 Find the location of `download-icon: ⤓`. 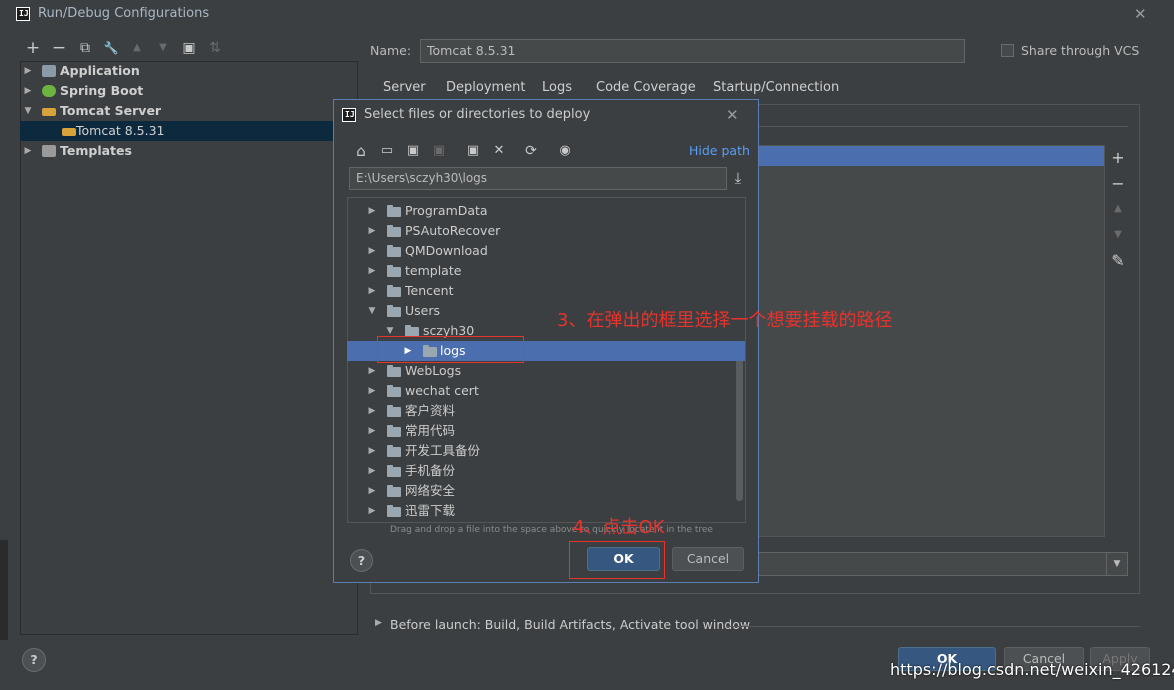

download-icon: ⤓ is located at coordinates (738, 178).